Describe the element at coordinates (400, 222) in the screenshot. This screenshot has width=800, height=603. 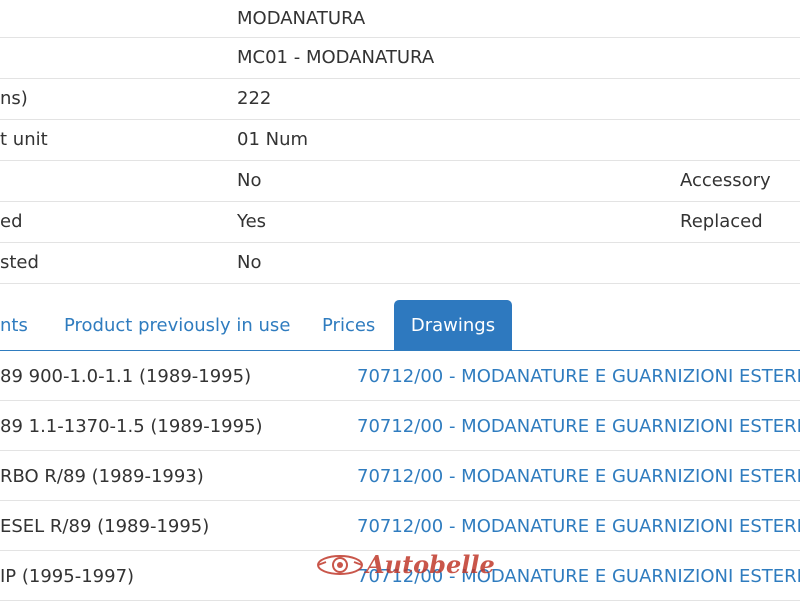
I see `property-row: ed Yes Replaced` at that location.